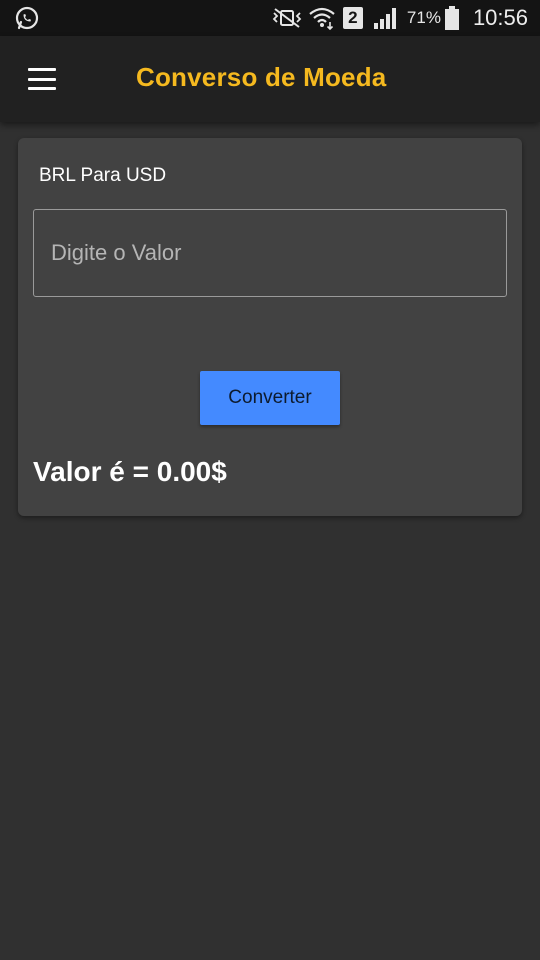 The image size is (540, 960). I want to click on battery-percent: 71%, so click(423, 17).